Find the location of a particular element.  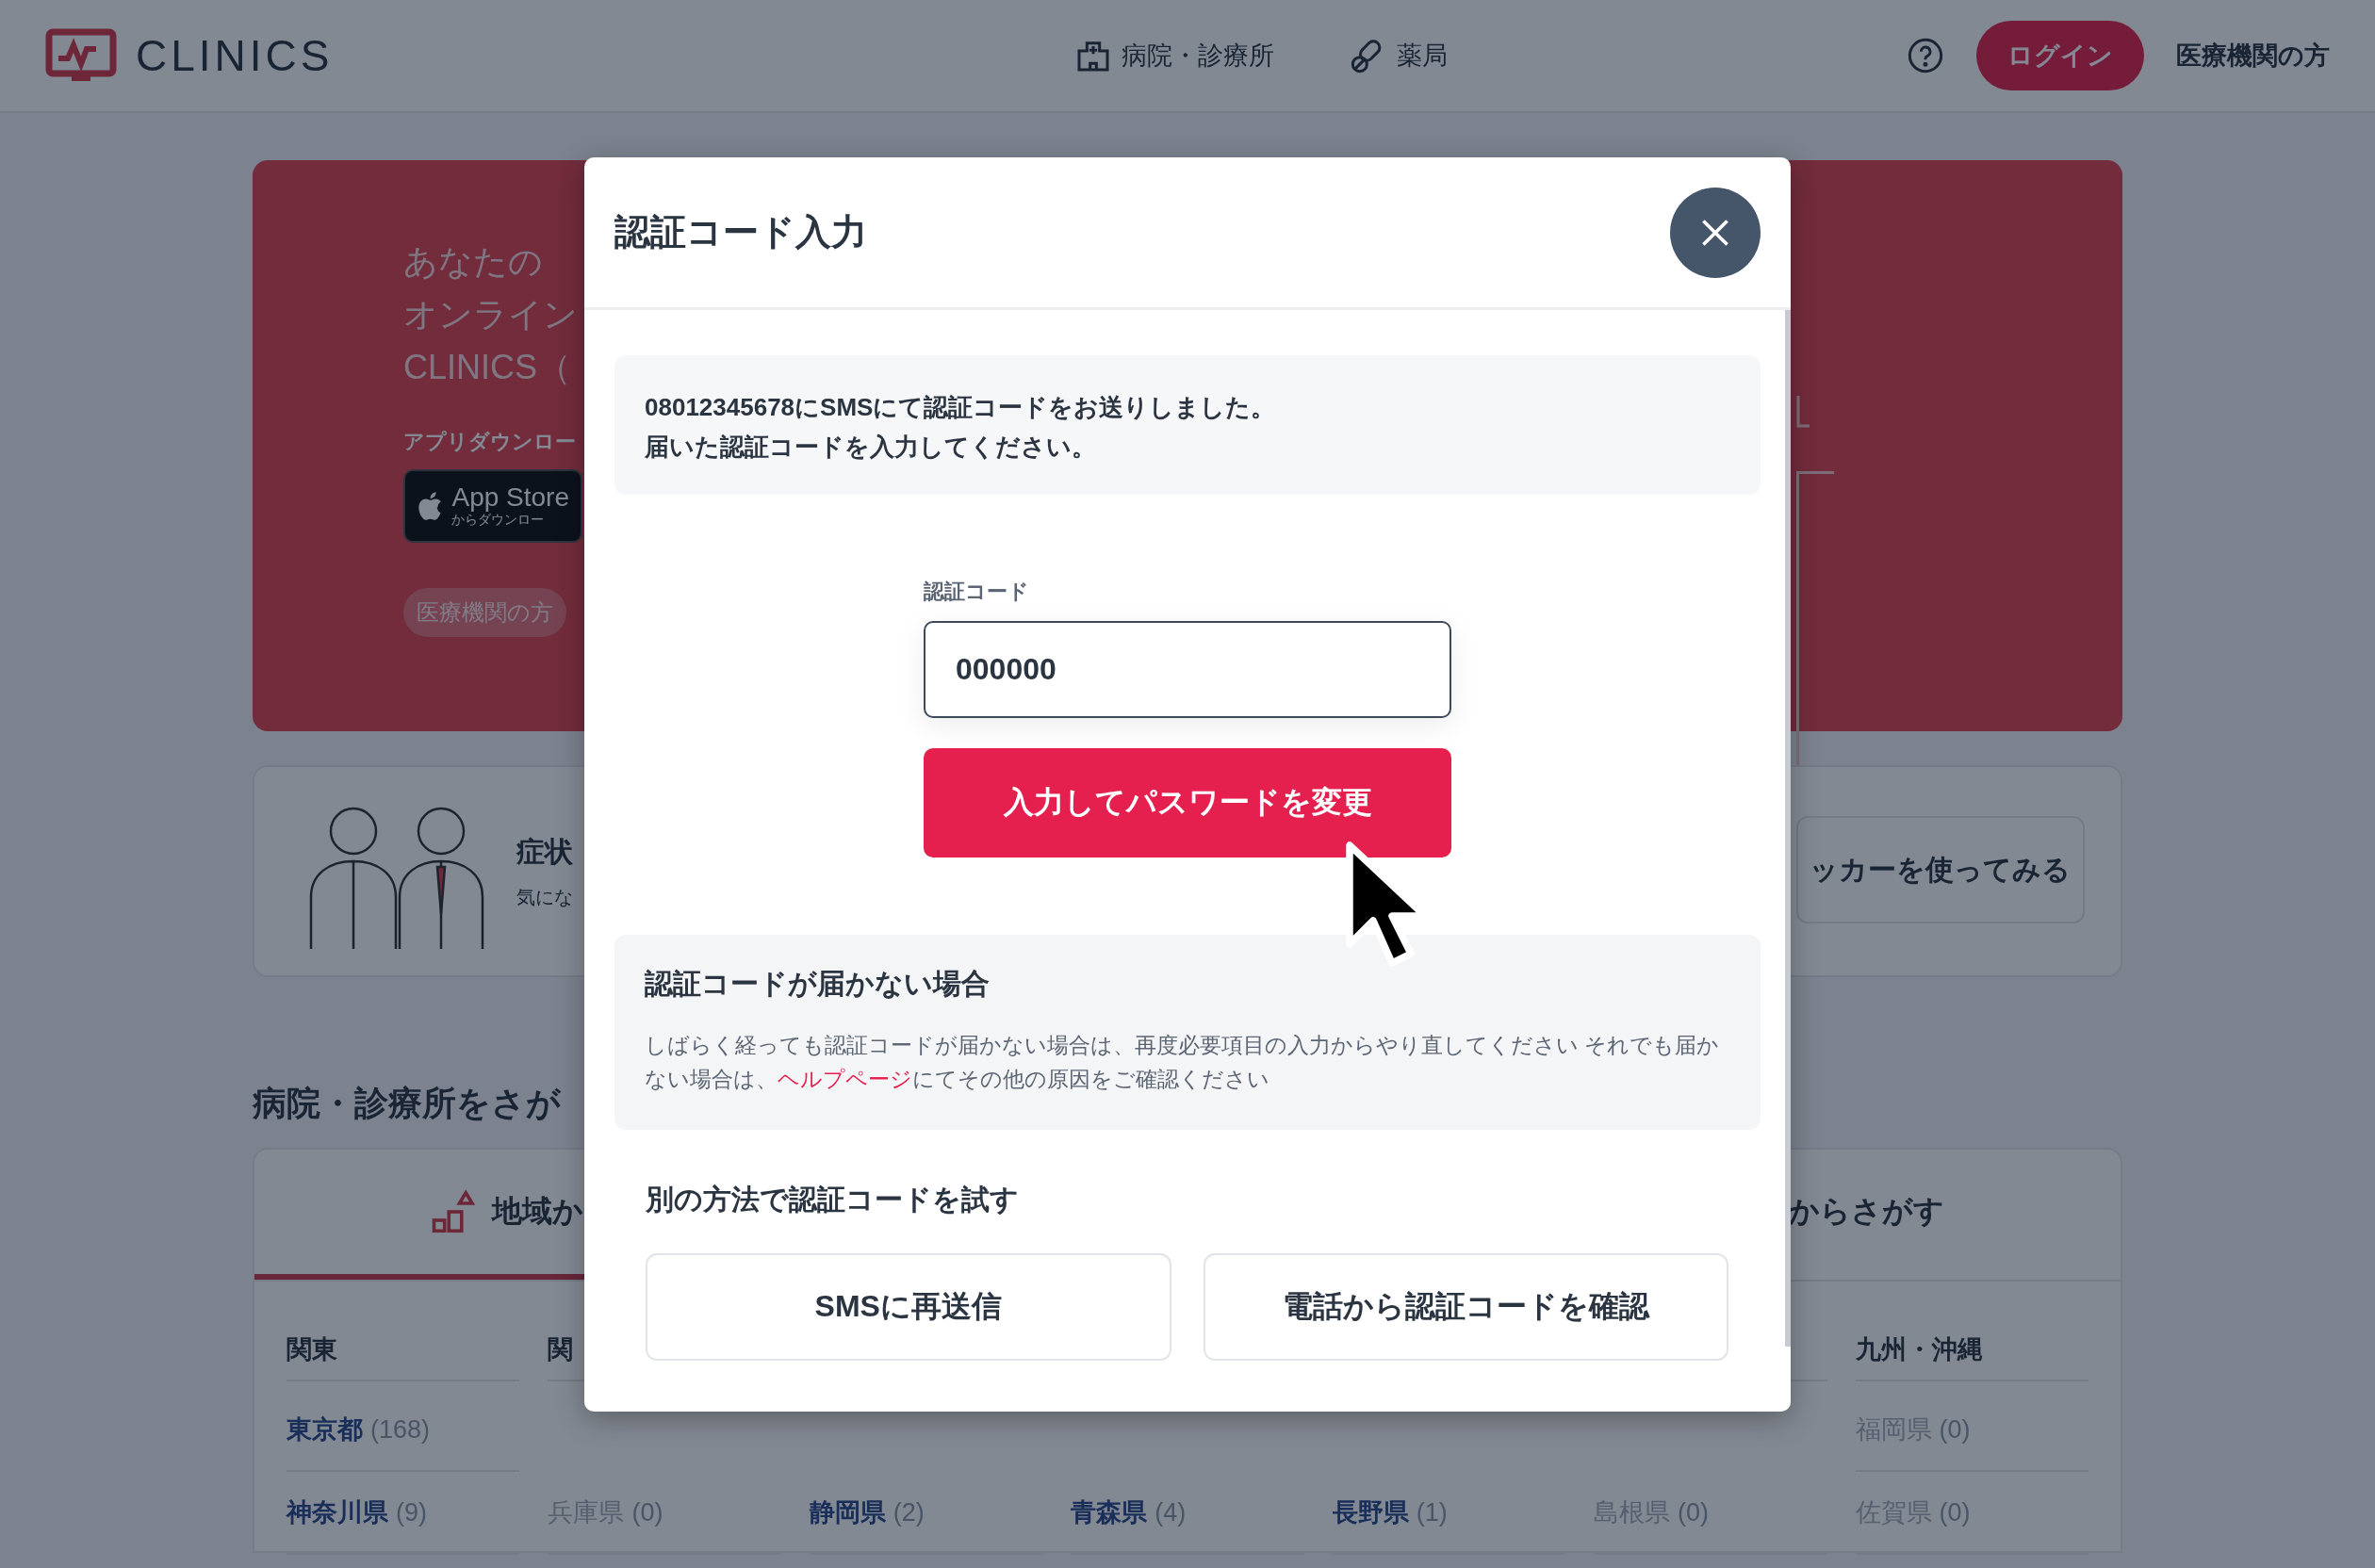

prefecture-link: 静岡県 (2) is located at coordinates (926, 1514).